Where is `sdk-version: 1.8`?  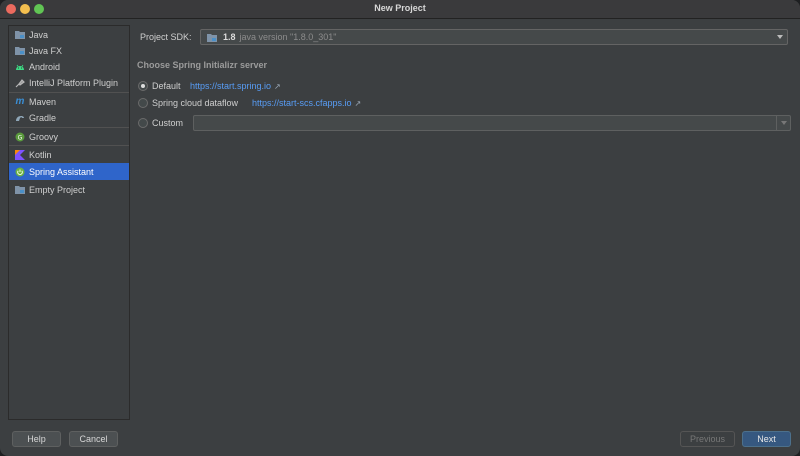 sdk-version: 1.8 is located at coordinates (229, 37).